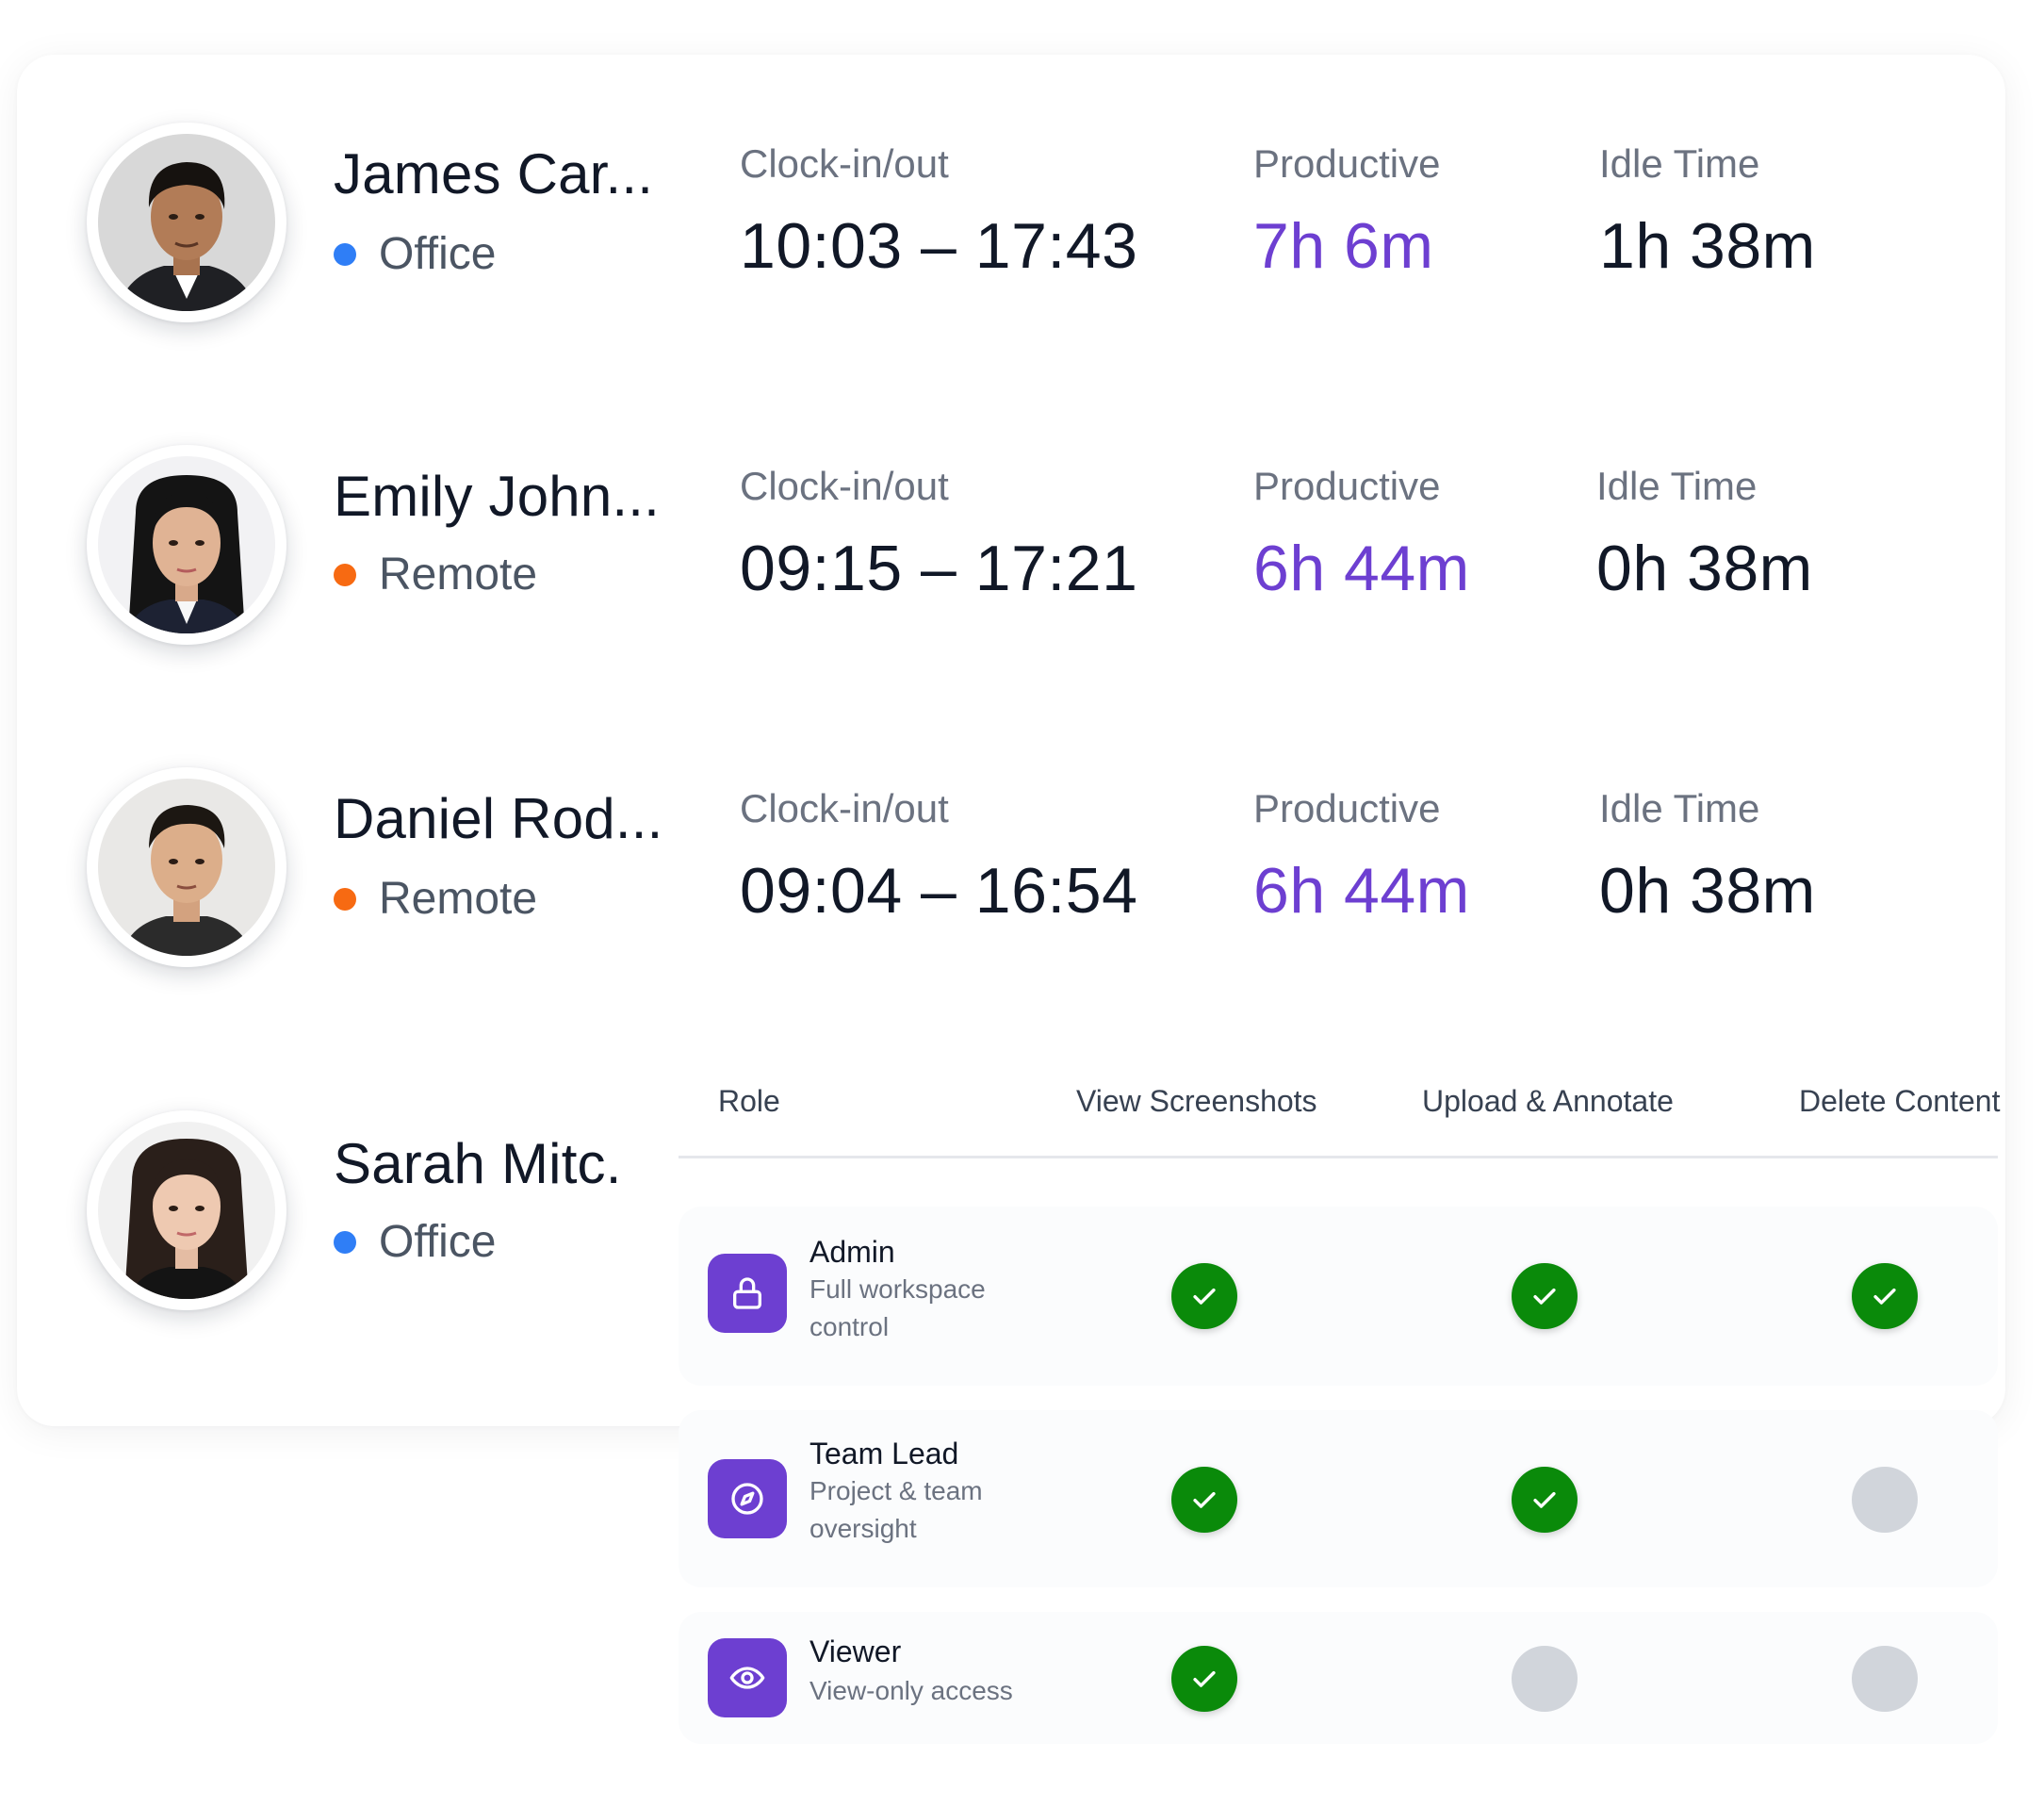  I want to click on idle-value: 1h 38m, so click(1707, 246).